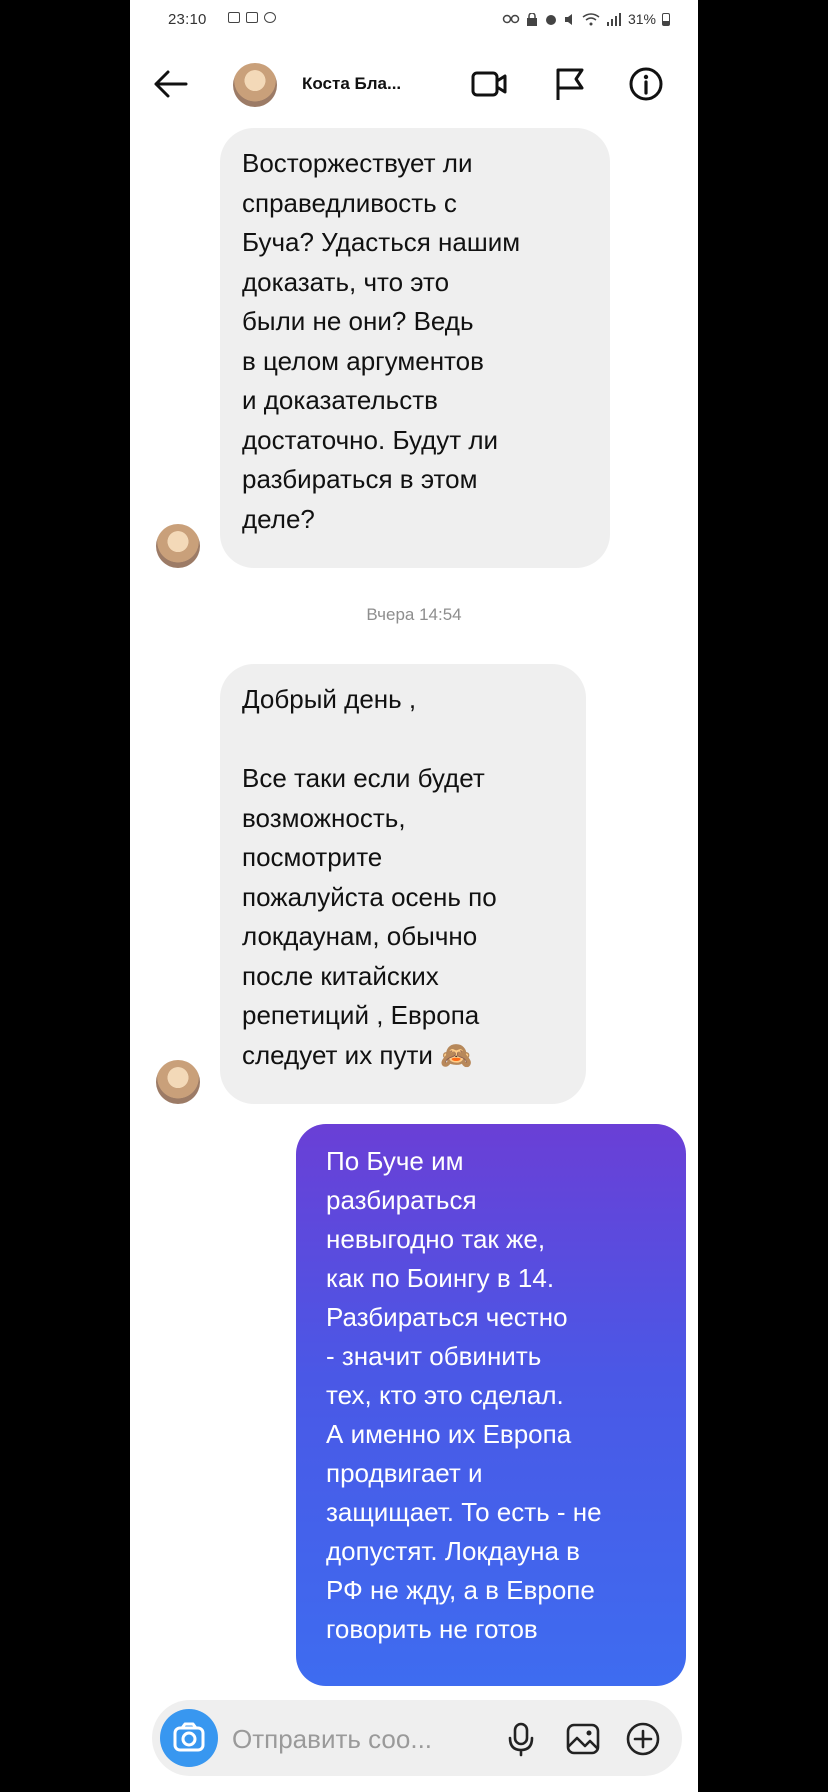 The height and width of the screenshot is (1792, 828). What do you see at coordinates (270, 17) in the screenshot?
I see `settings-notification-icon` at bounding box center [270, 17].